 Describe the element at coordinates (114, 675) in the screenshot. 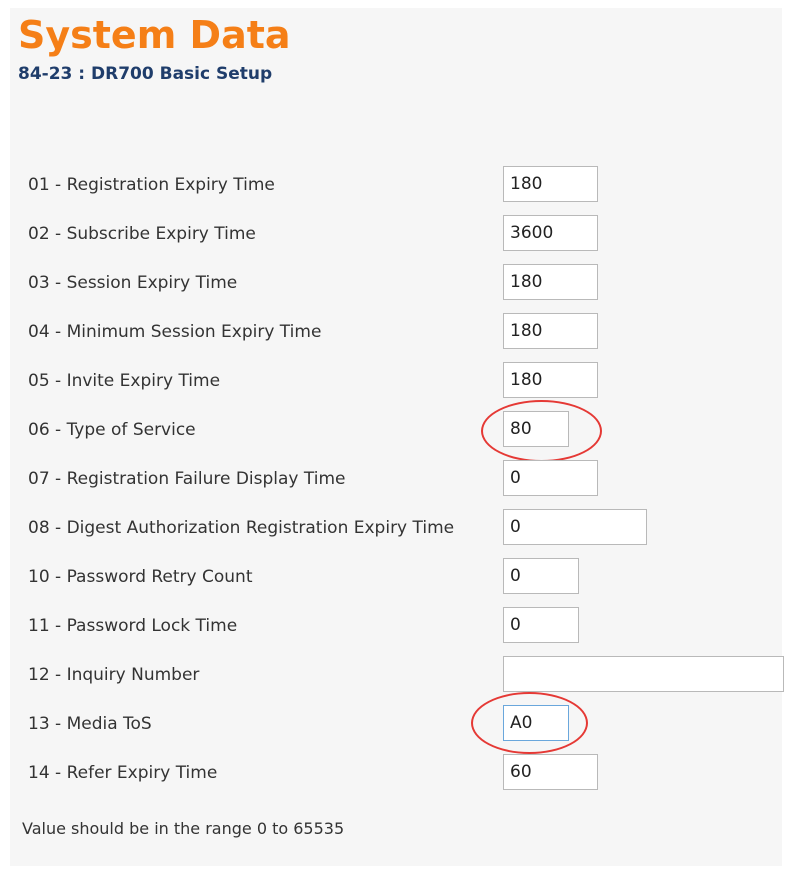

I see `row-label-inquiry-number: 12 - Inquiry Number` at that location.